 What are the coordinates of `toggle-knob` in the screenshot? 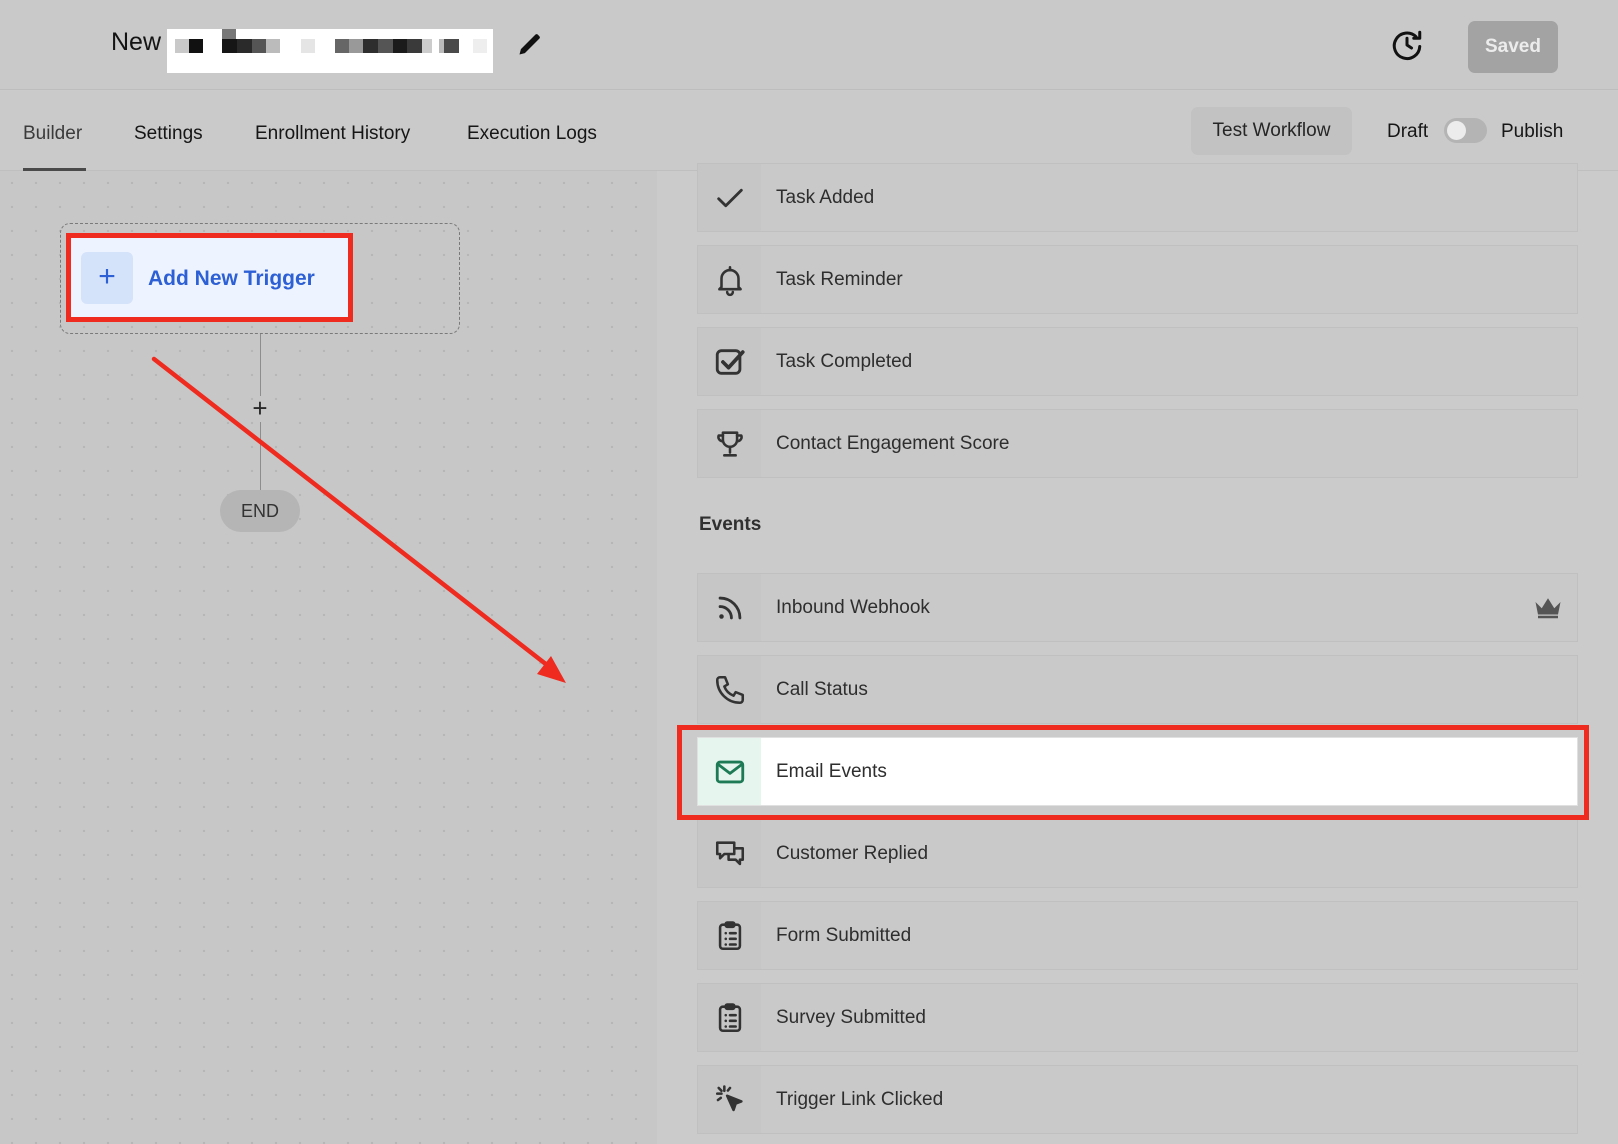 It's located at (1456, 130).